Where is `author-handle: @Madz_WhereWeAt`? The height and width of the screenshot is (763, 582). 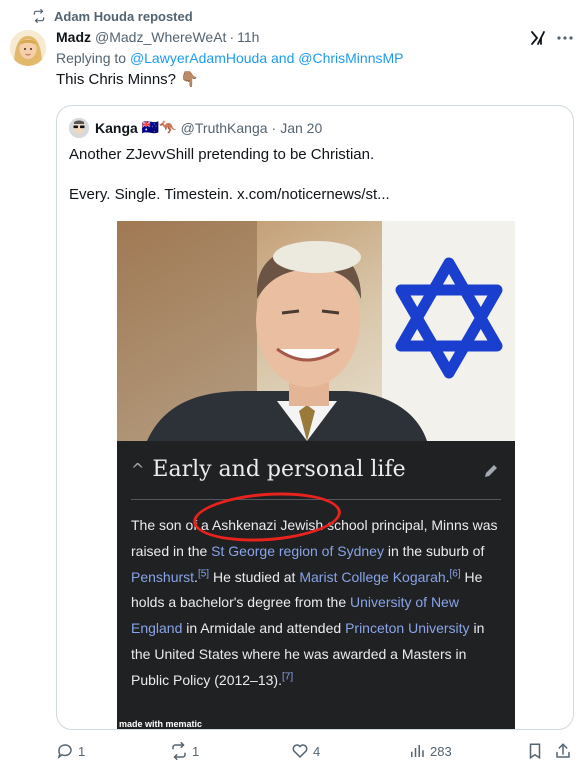 author-handle: @Madz_WhereWeAt is located at coordinates (160, 37).